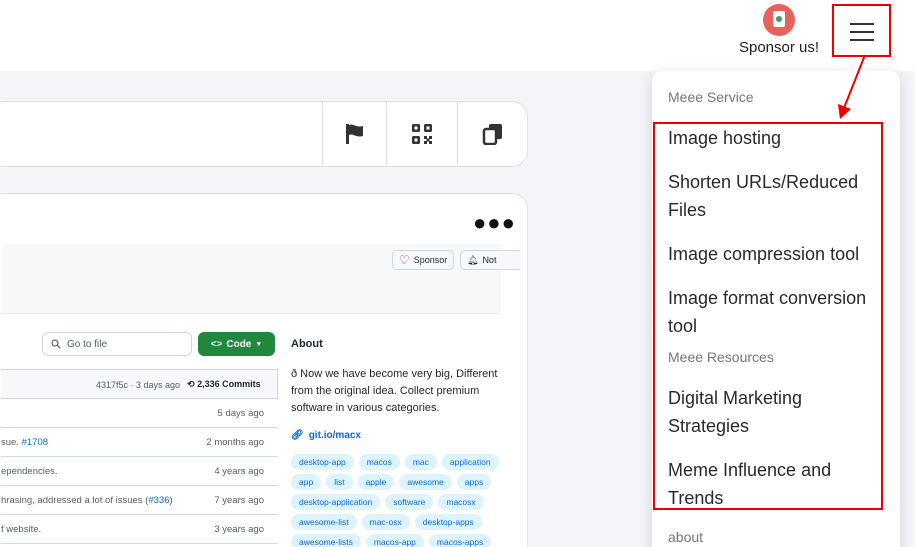 The width and height of the screenshot is (915, 547). I want to click on topic-tag: mac, so click(420, 462).